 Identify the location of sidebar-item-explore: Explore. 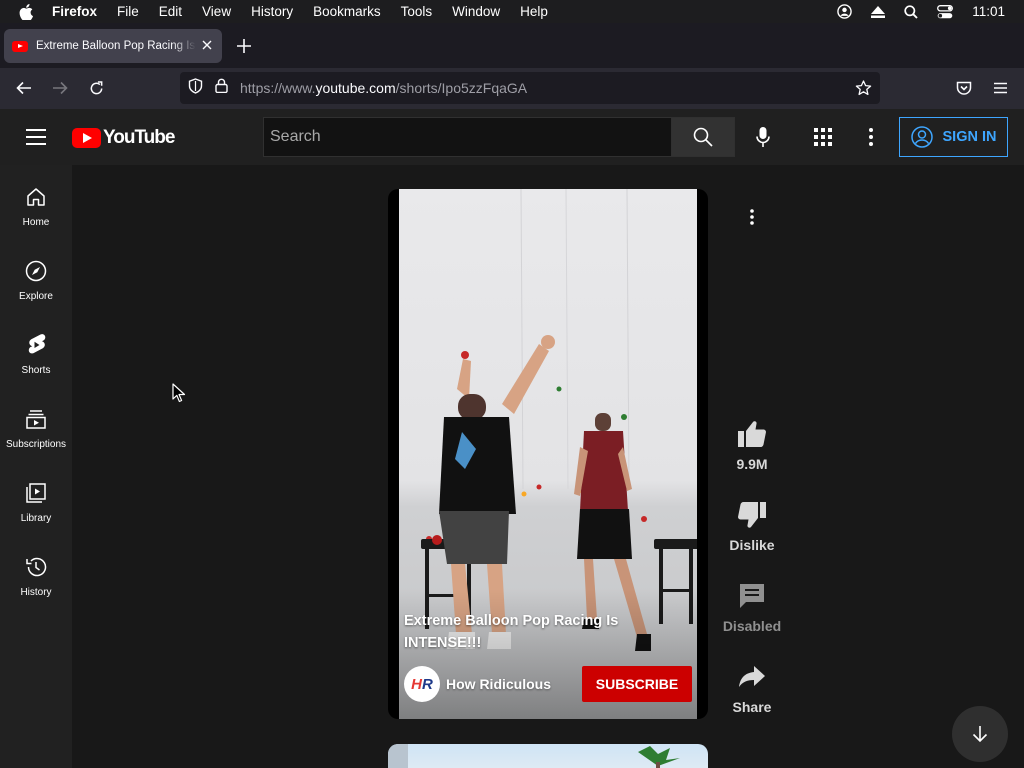
(36, 276).